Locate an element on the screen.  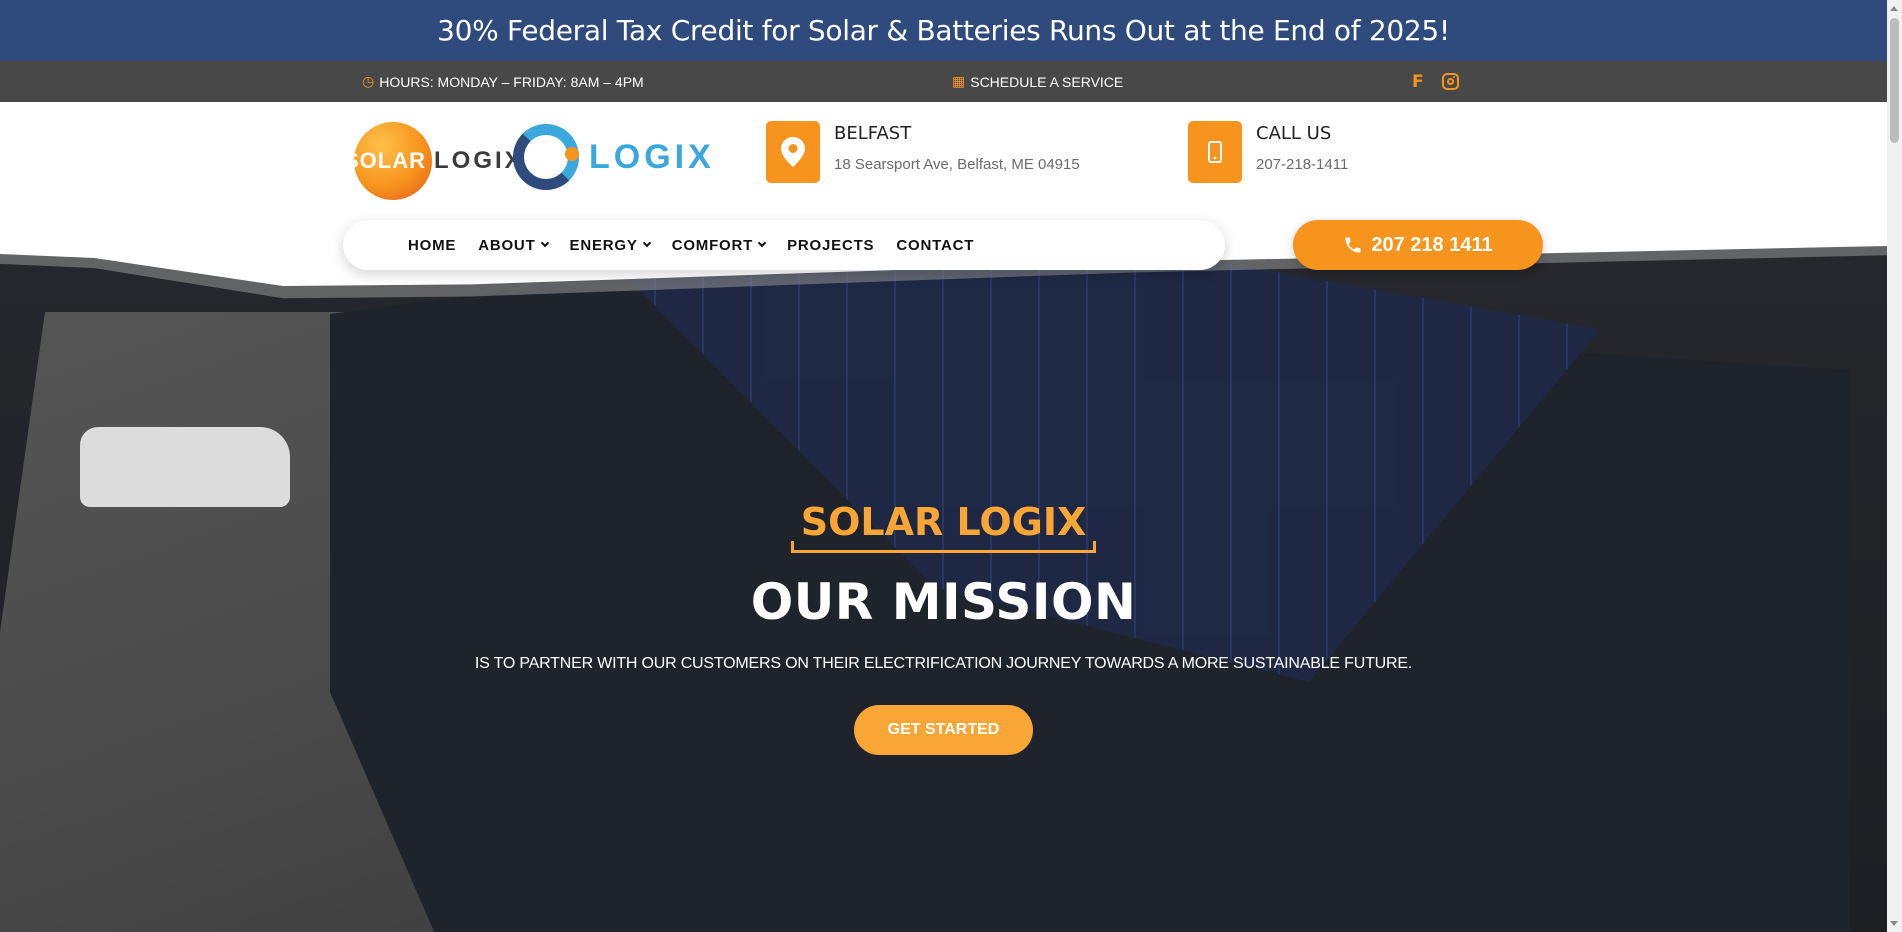
nav-projects-label: PROJECTS is located at coordinates (830, 245).